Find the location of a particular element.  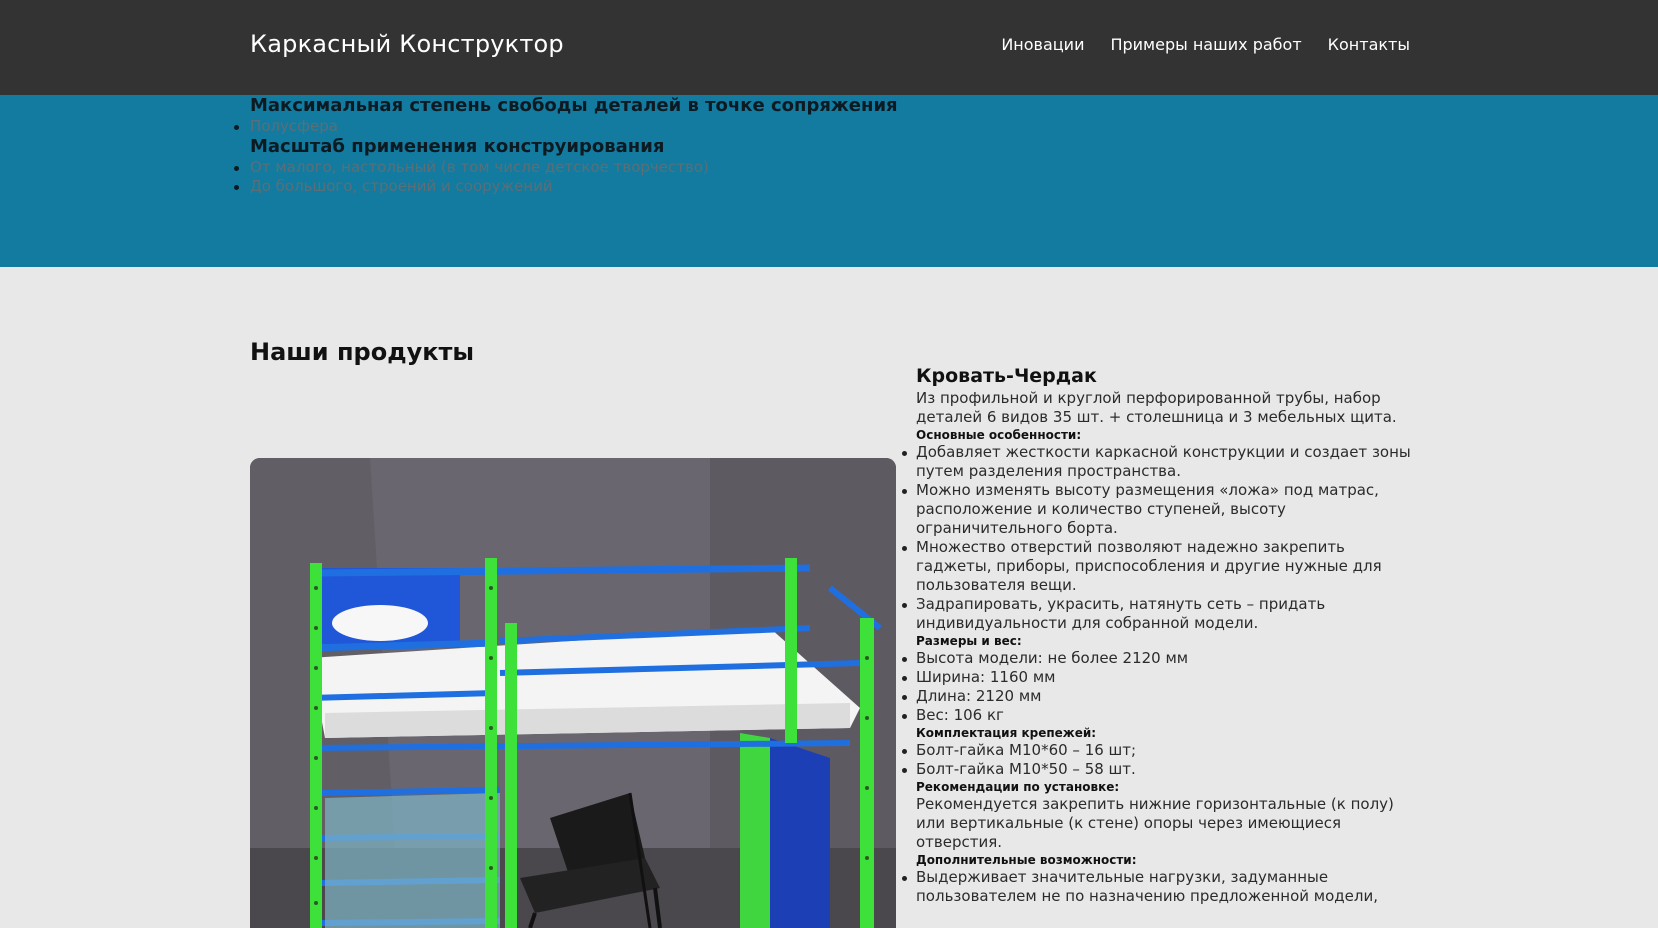

extra-label: Дополнительные возможности: is located at coordinates (1026, 860).